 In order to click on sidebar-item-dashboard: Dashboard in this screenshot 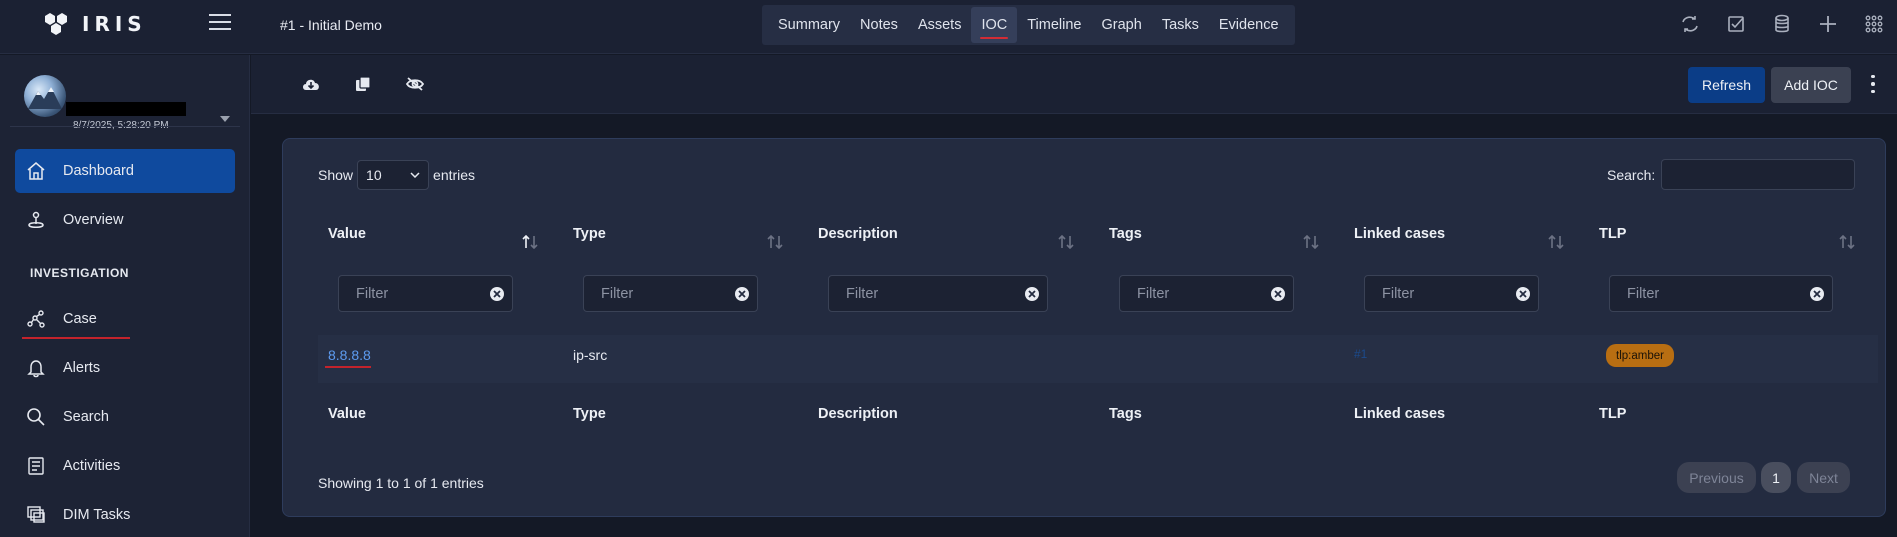, I will do `click(125, 171)`.